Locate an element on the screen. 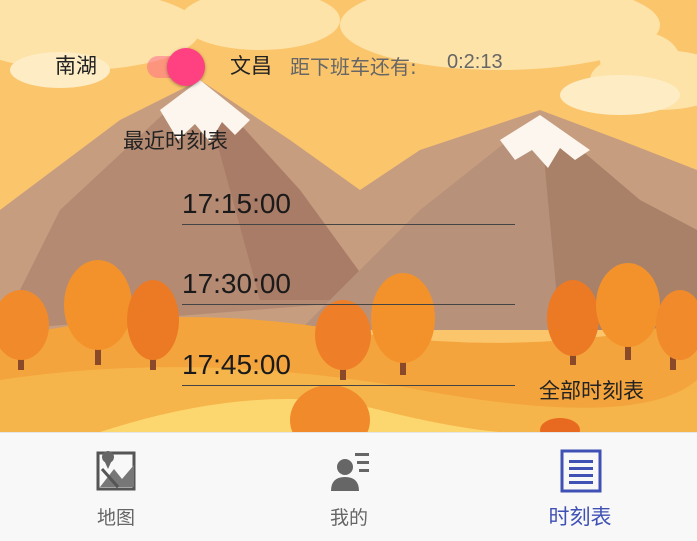 Image resolution: width=697 pixels, height=541 pixels. profile-icon is located at coordinates (350, 471).